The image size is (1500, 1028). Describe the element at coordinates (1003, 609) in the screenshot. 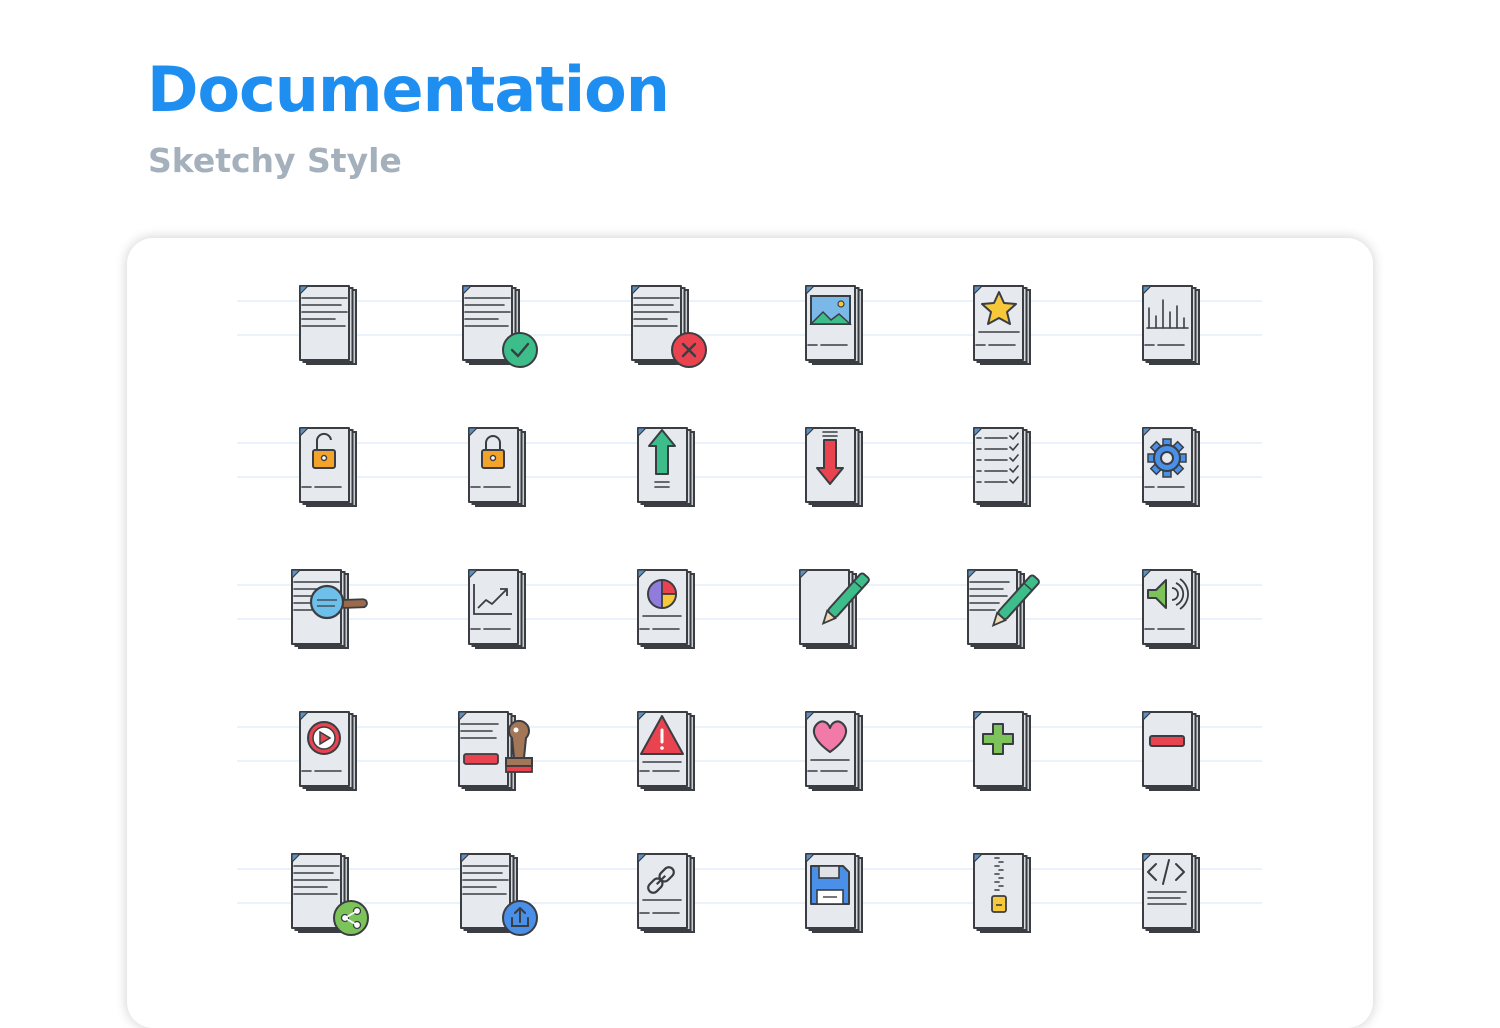

I see `document-write-pen-icon` at that location.